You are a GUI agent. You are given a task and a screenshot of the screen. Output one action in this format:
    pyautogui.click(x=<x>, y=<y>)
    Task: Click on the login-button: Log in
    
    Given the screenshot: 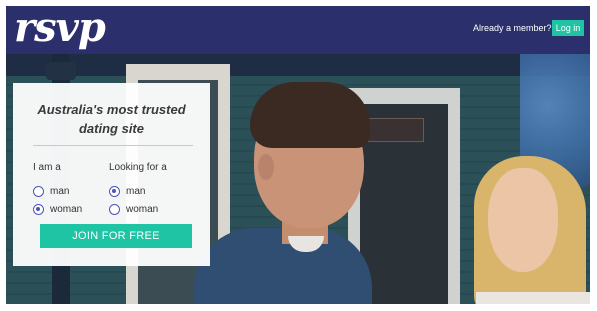 What is the action you would take?
    pyautogui.click(x=568, y=28)
    